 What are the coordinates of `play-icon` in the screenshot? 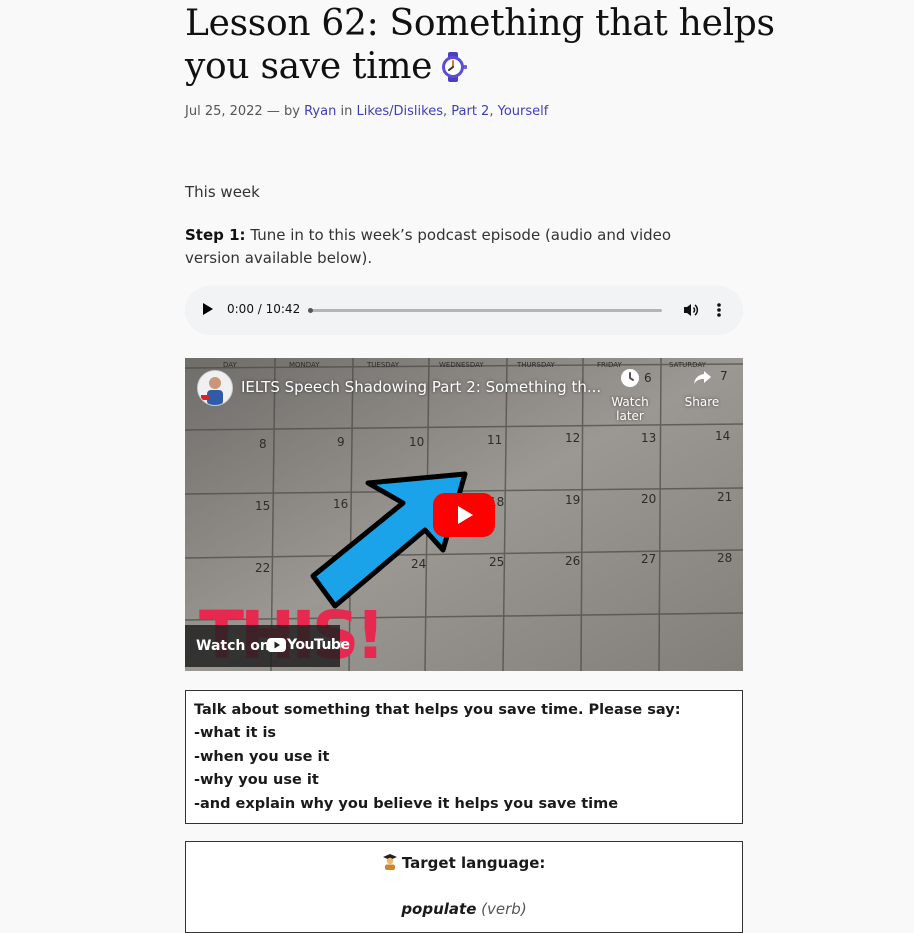 It's located at (208, 309).